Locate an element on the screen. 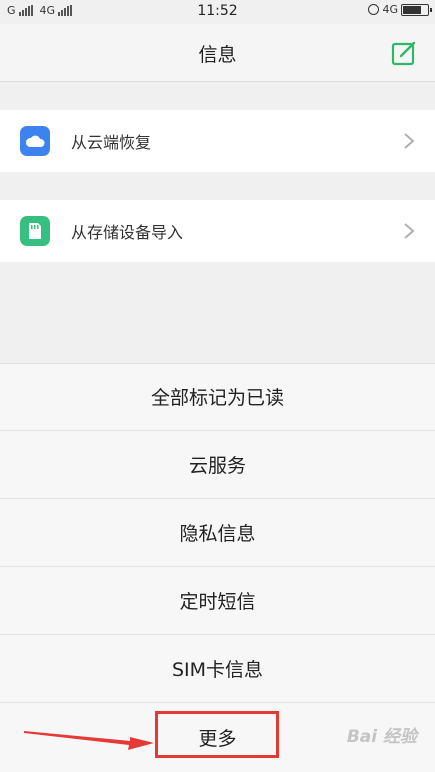 Image resolution: width=435 pixels, height=772 pixels. app-header: 信息 is located at coordinates (217, 53).